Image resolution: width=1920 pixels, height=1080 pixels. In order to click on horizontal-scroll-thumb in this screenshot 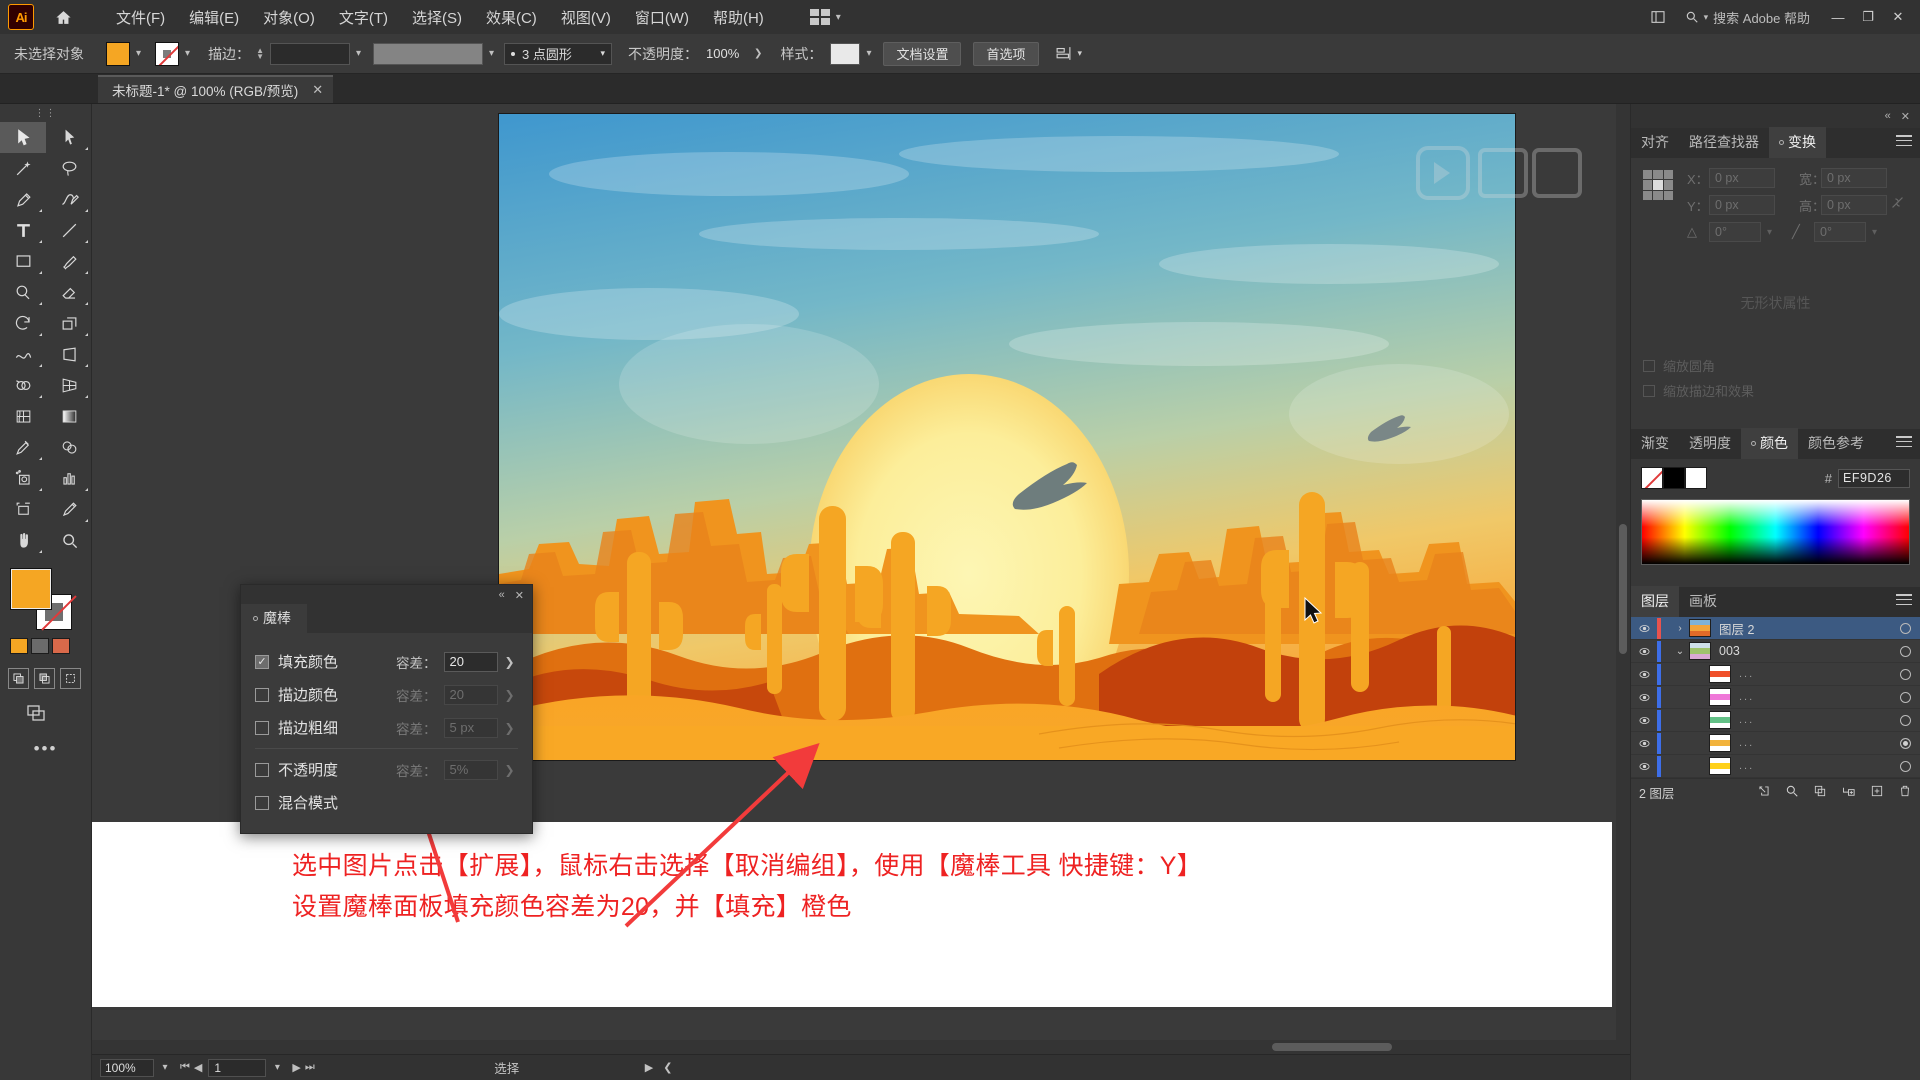, I will do `click(1332, 1047)`.